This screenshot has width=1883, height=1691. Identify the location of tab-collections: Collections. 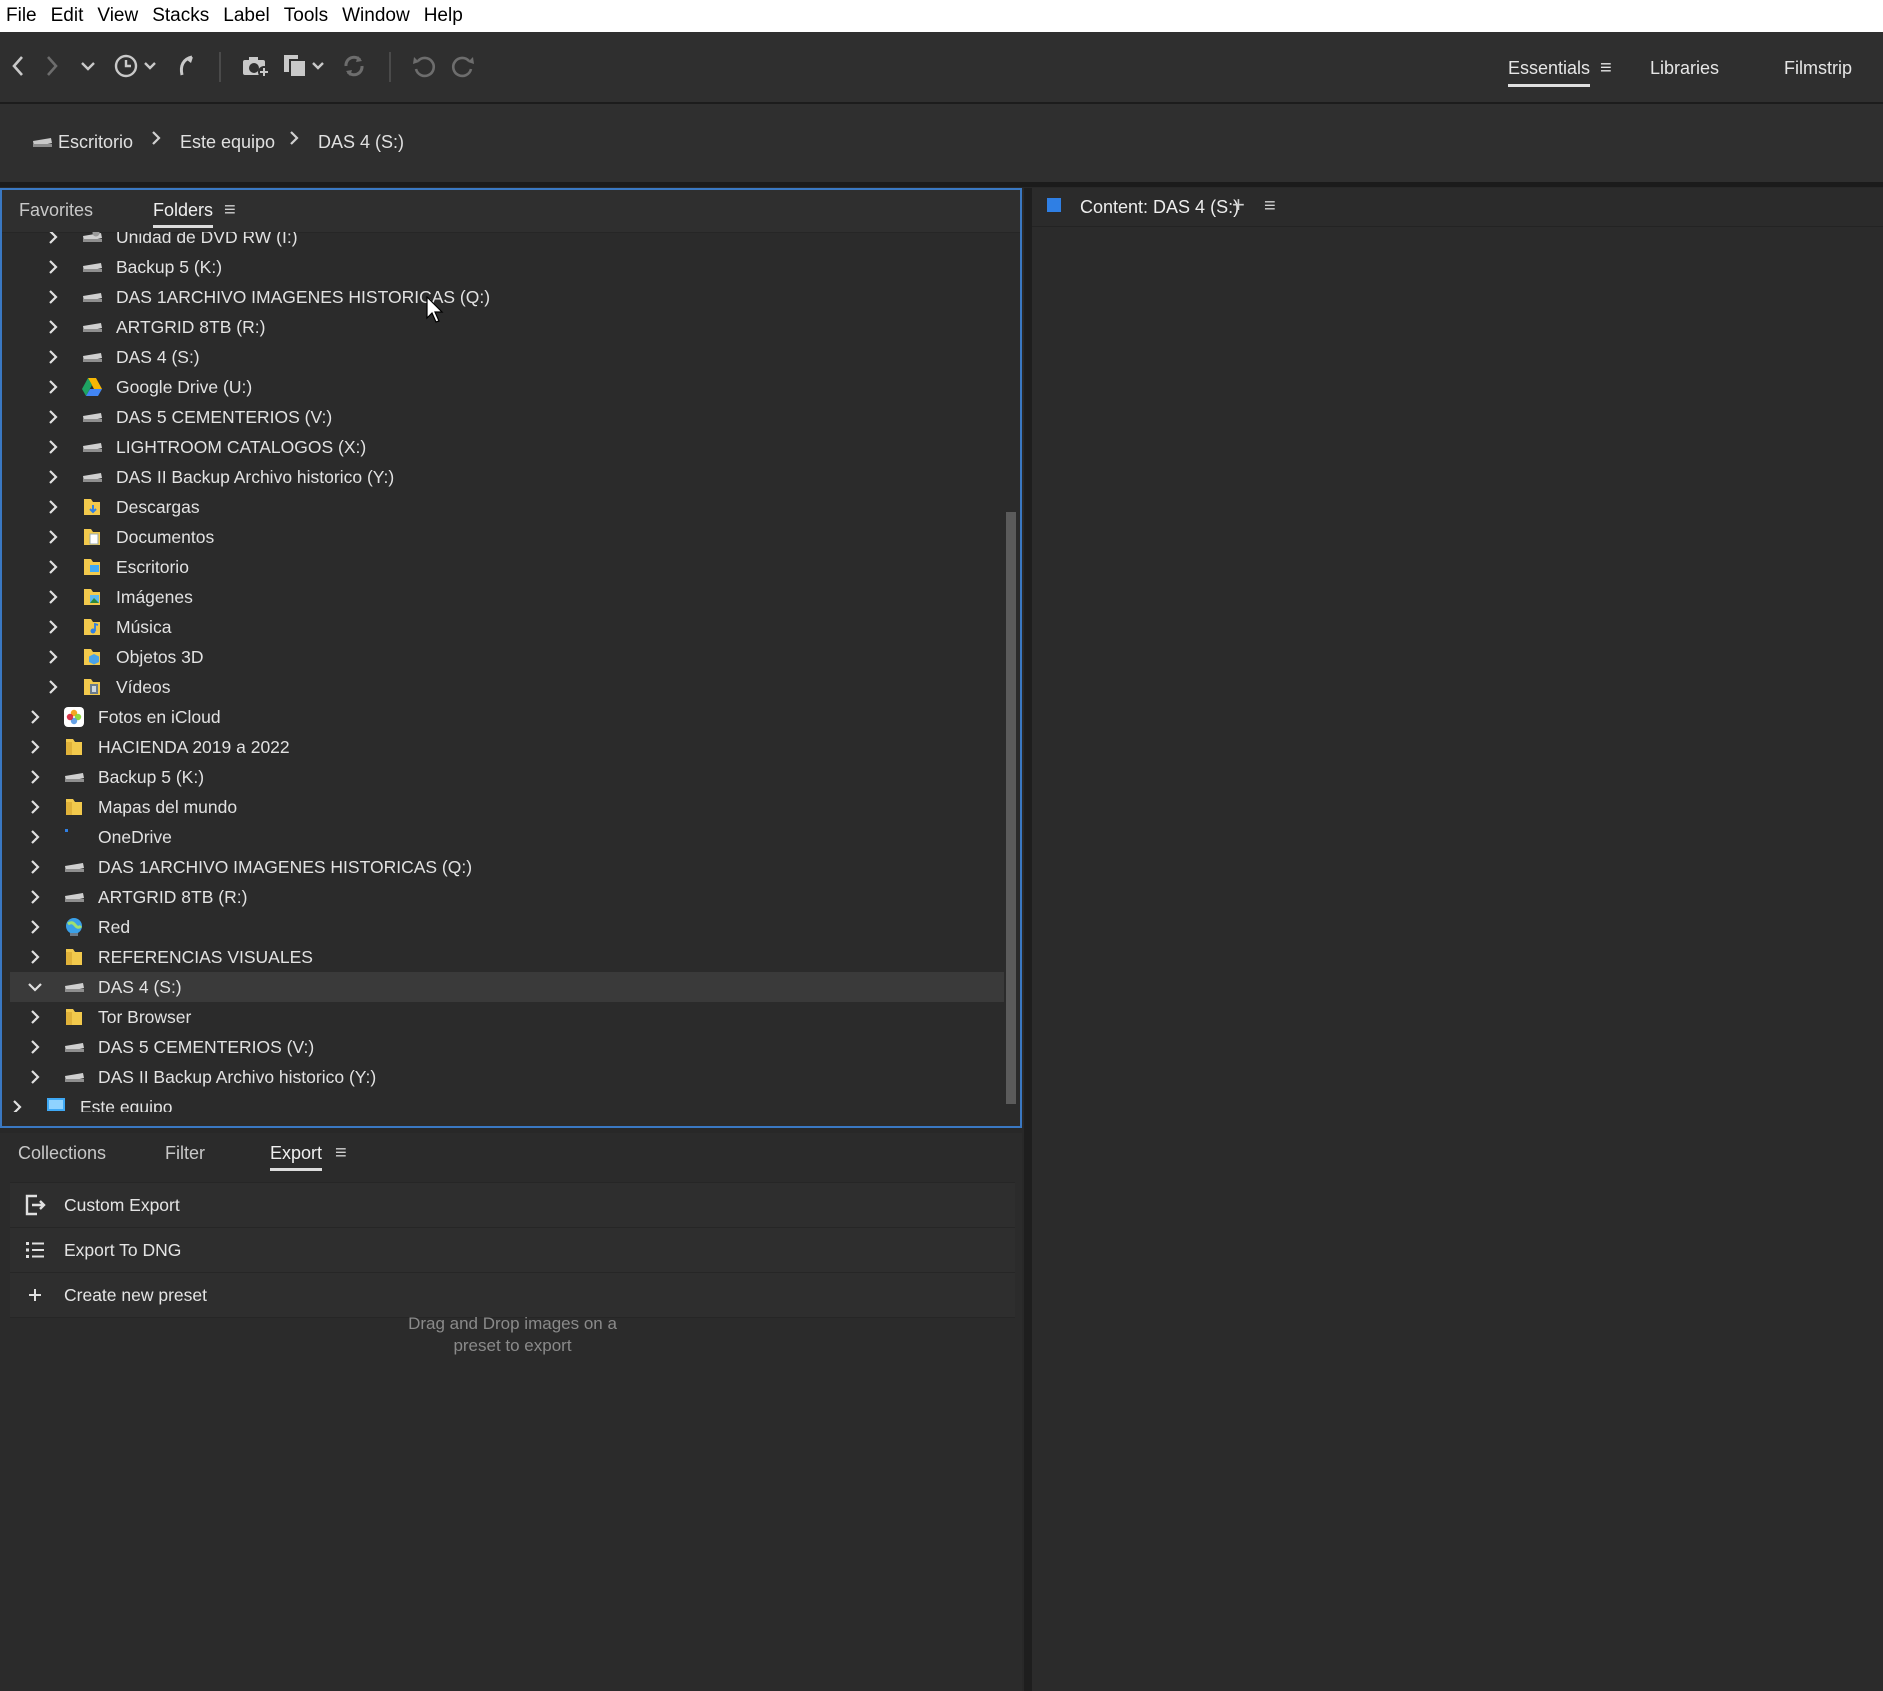
(62, 1153).